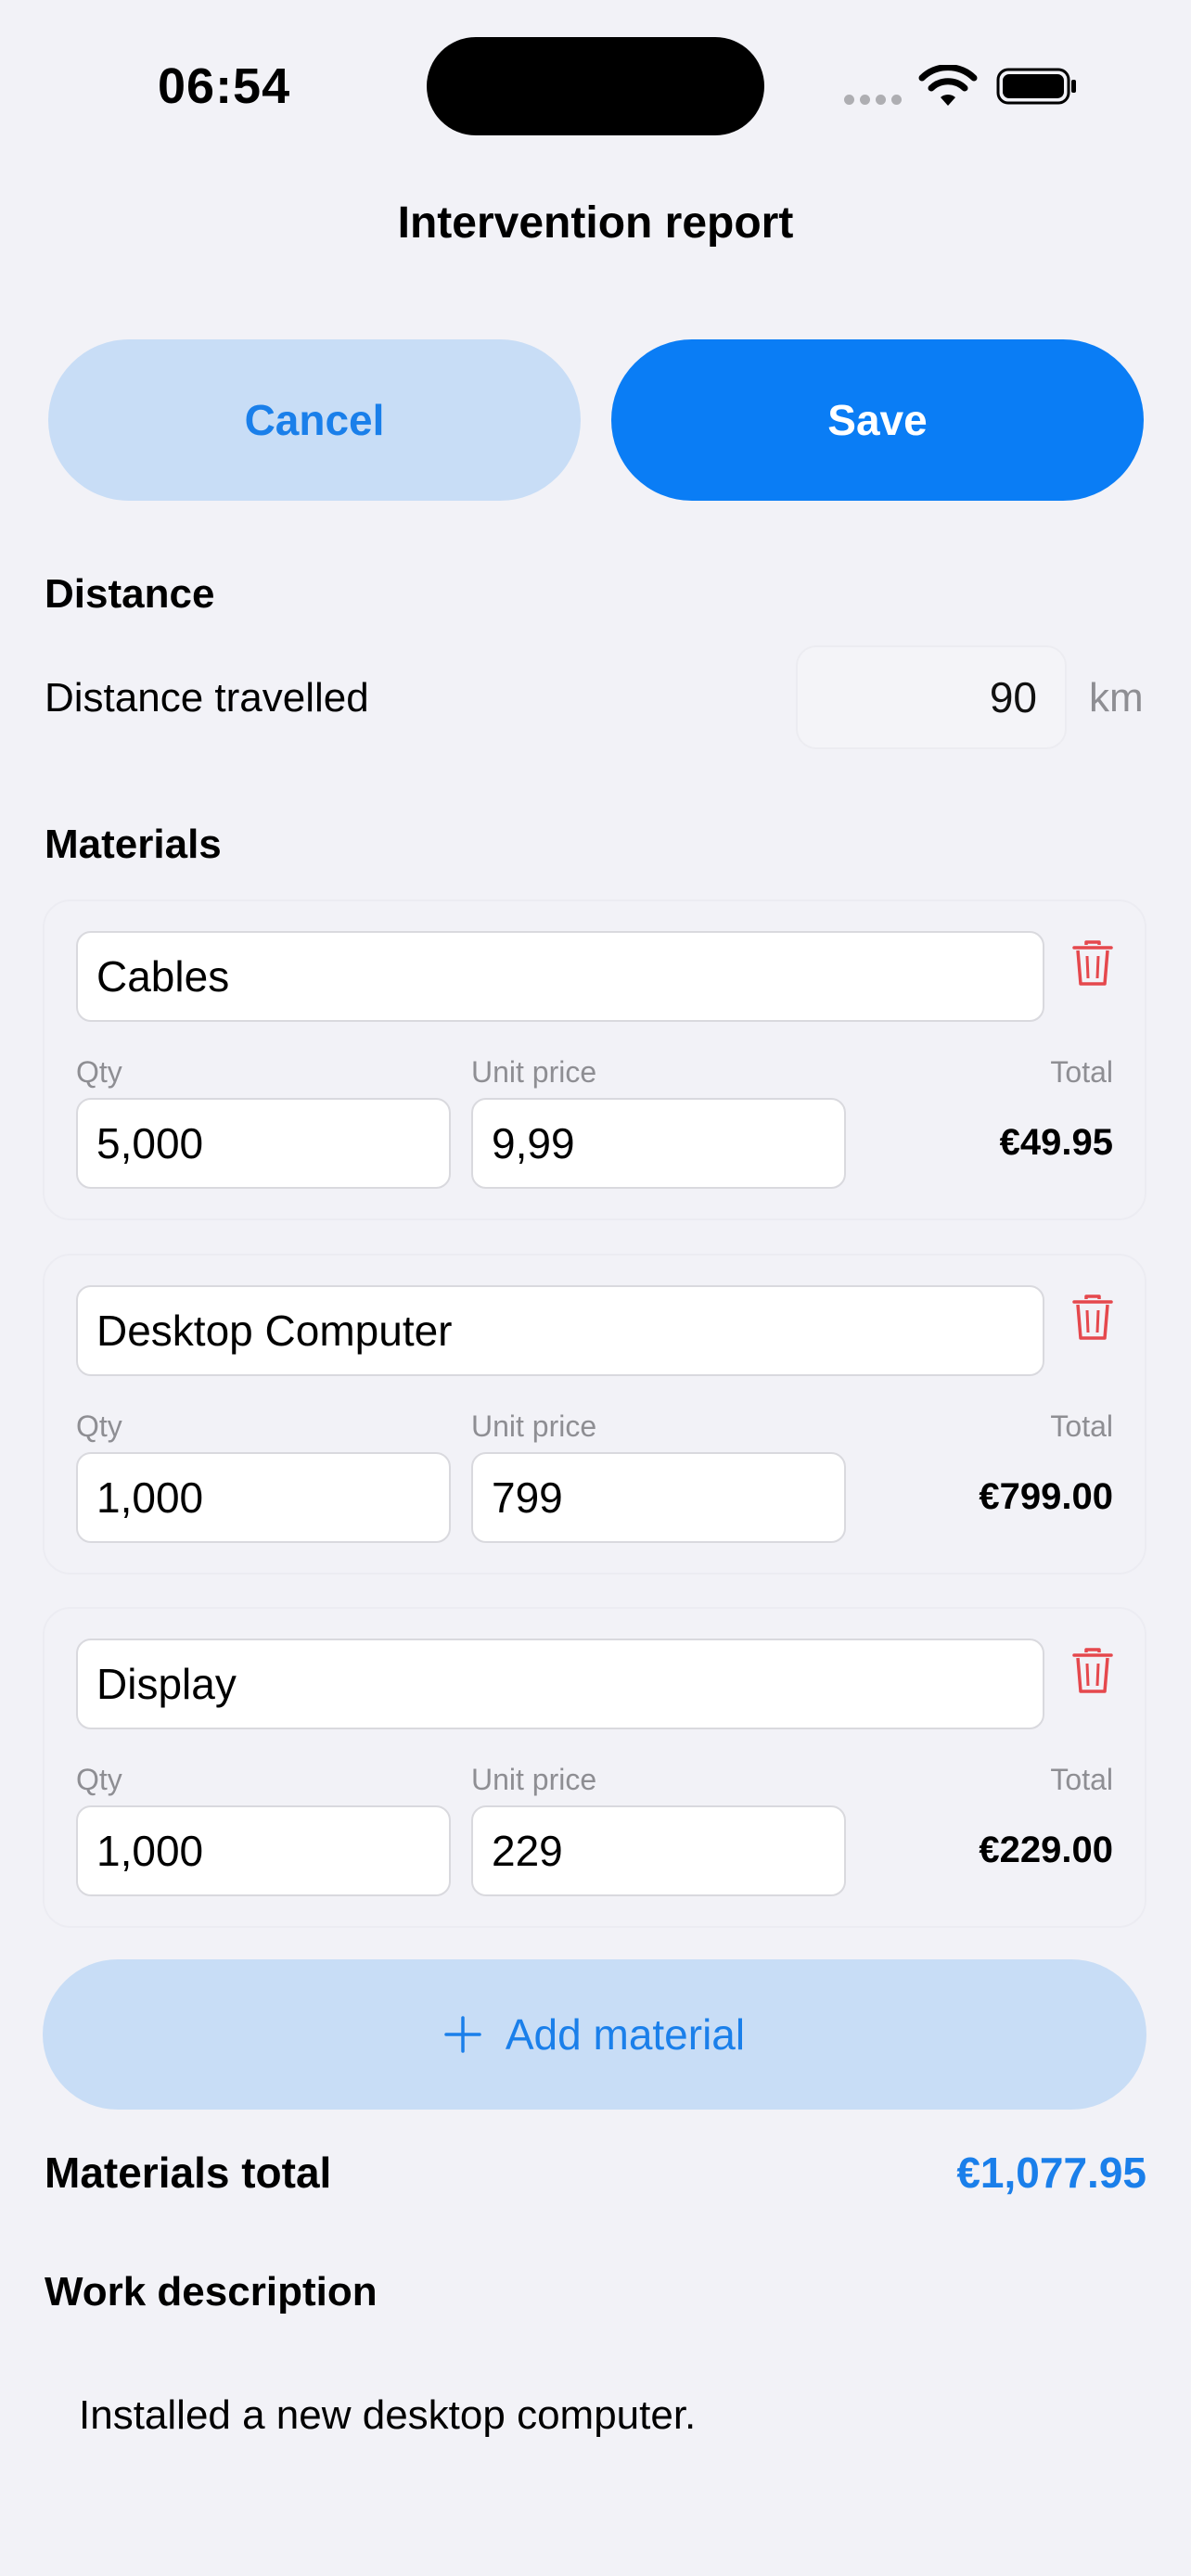 The image size is (1191, 2576). I want to click on material-card: Qty Unit price Total €229.00, so click(594, 1767).